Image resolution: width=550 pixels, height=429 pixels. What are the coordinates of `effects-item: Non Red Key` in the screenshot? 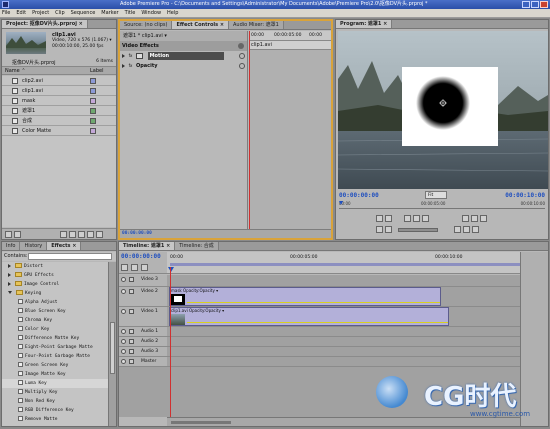 It's located at (55, 401).